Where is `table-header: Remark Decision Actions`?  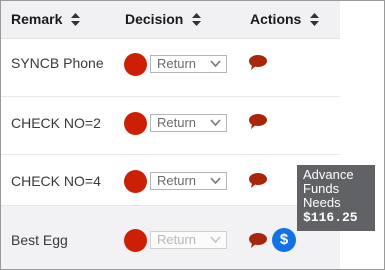 table-header: Remark Decision Actions is located at coordinates (170, 20).